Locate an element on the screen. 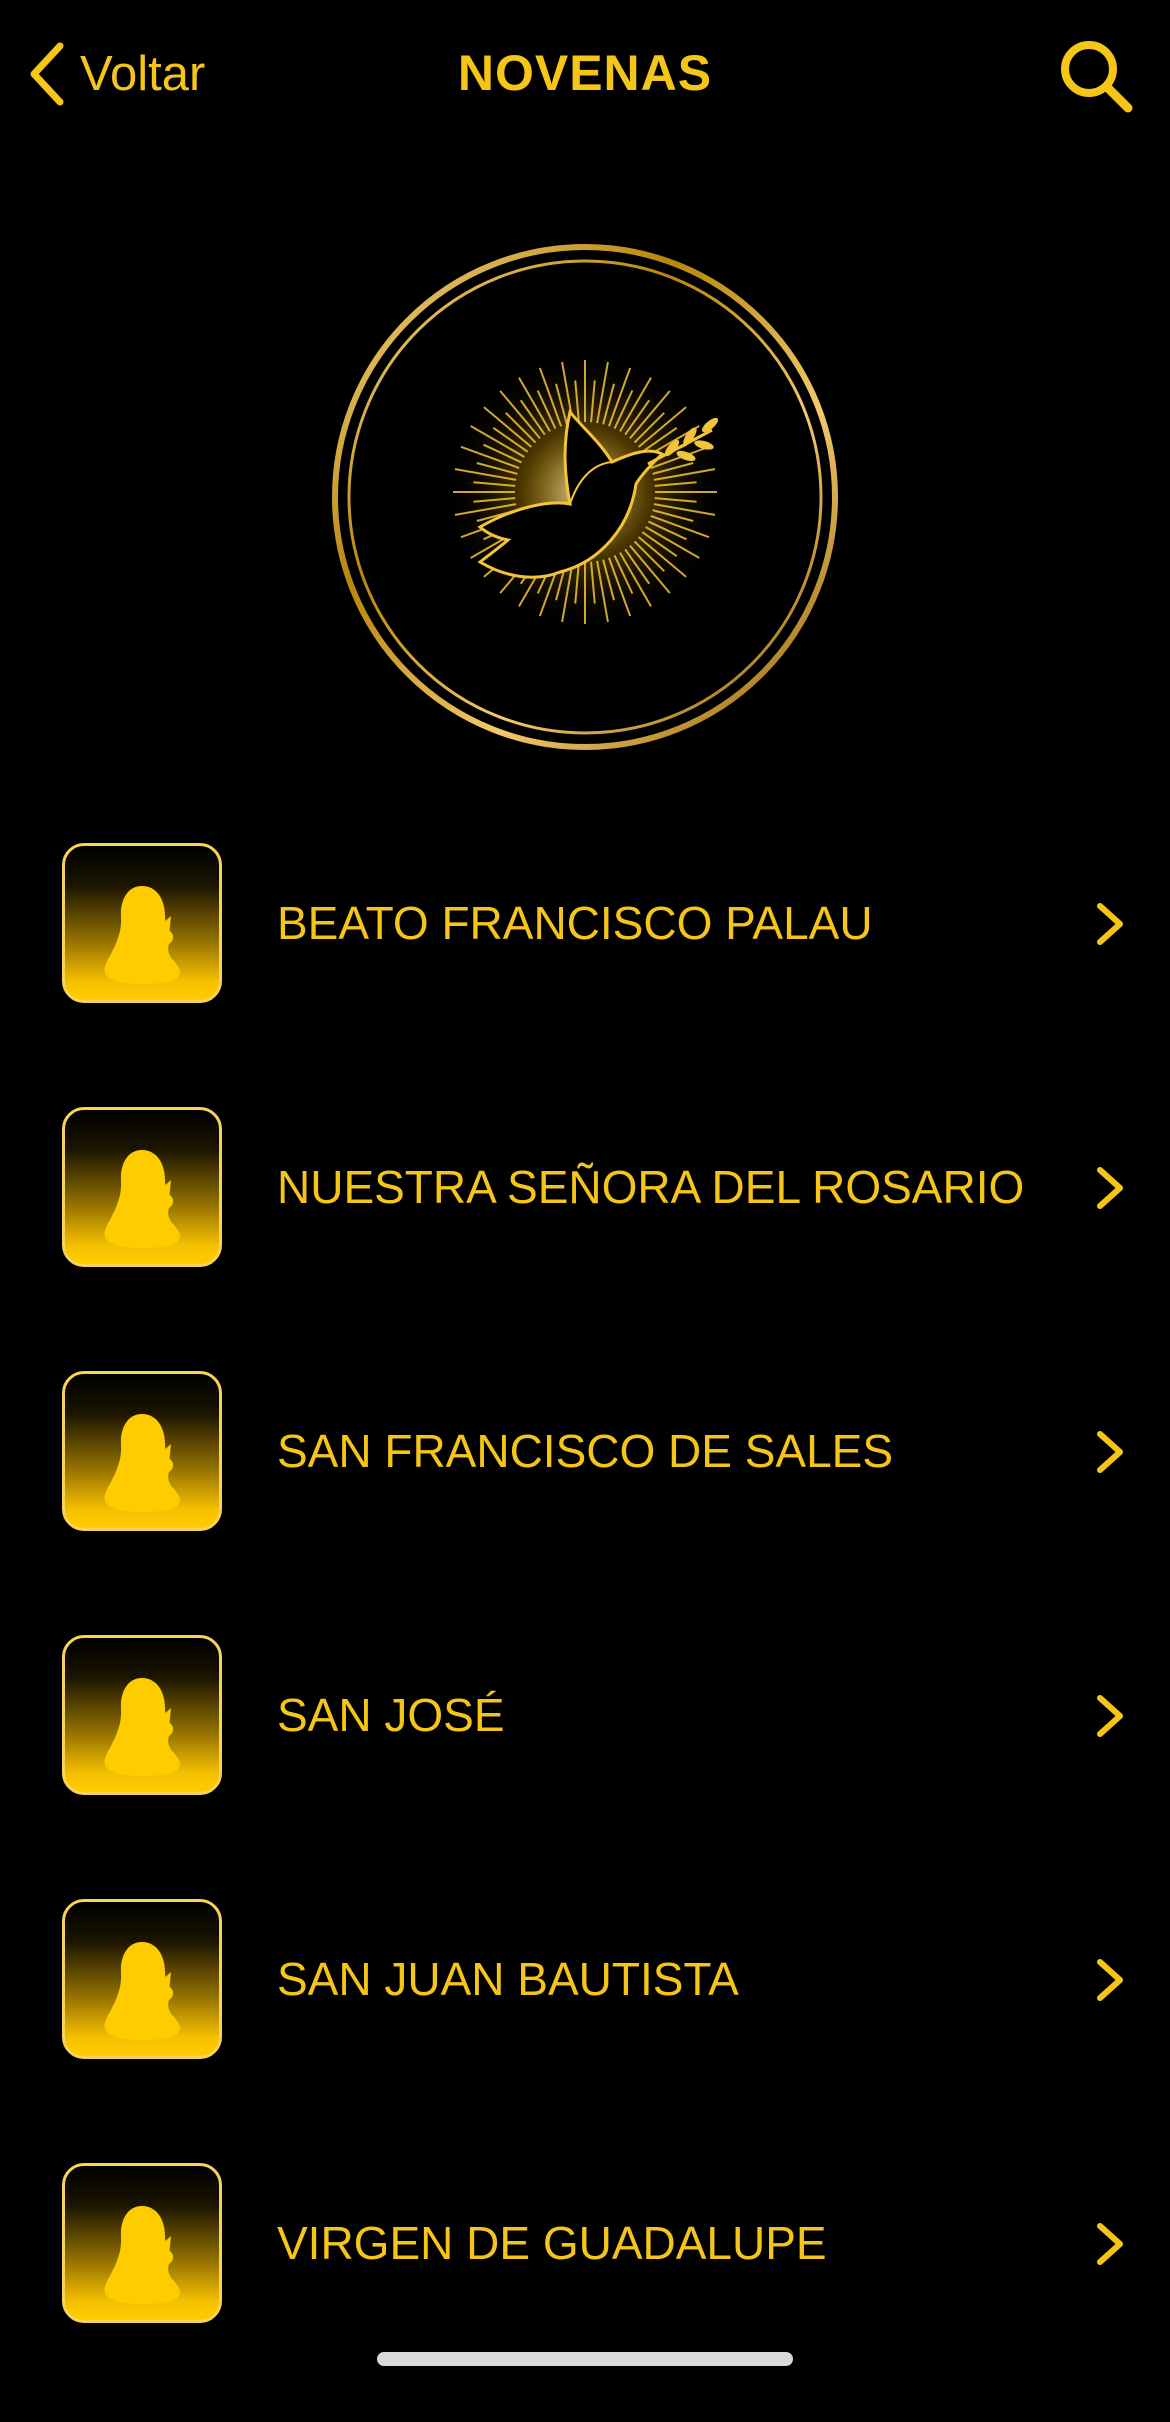  list-item: SAN FRANCISCO DE SALES is located at coordinates (585, 1498).